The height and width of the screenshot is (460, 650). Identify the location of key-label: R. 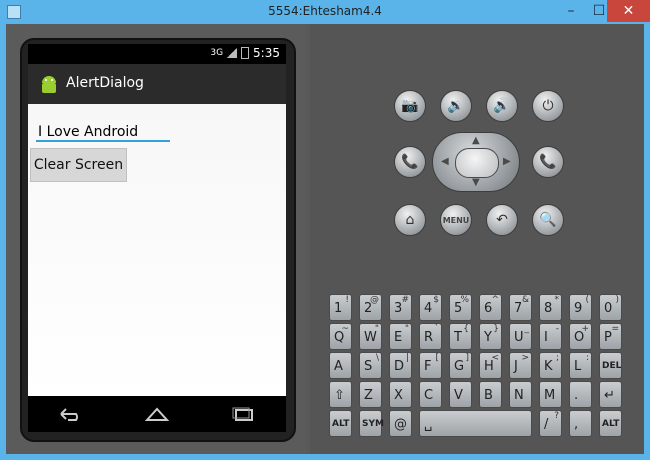
(429, 337).